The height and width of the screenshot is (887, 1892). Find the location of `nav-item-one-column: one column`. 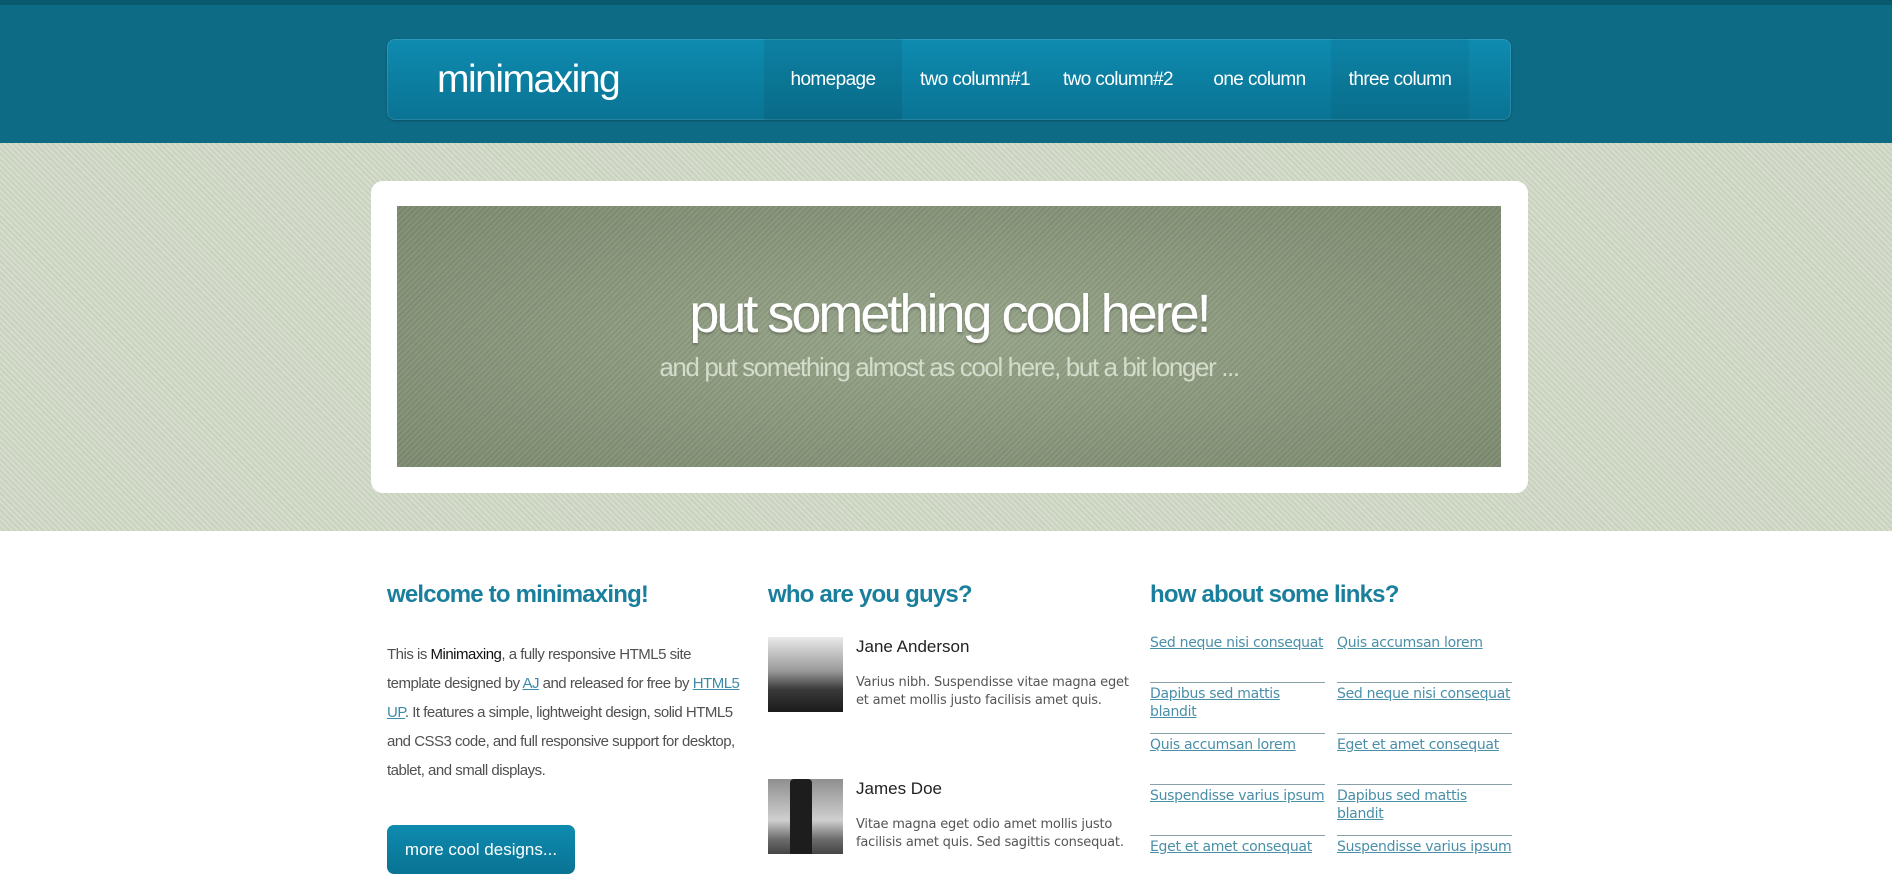

nav-item-one-column: one column is located at coordinates (1259, 79).